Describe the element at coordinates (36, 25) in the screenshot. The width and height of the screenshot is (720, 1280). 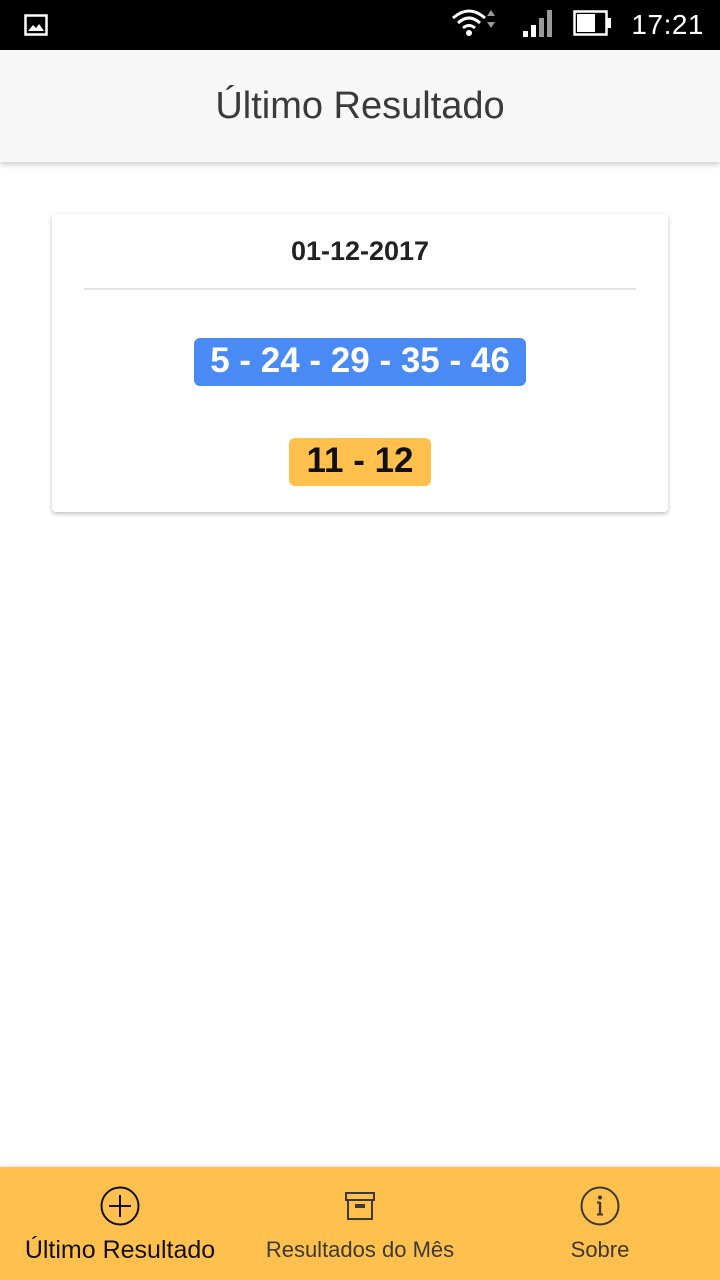
I see `image-notification-icon` at that location.